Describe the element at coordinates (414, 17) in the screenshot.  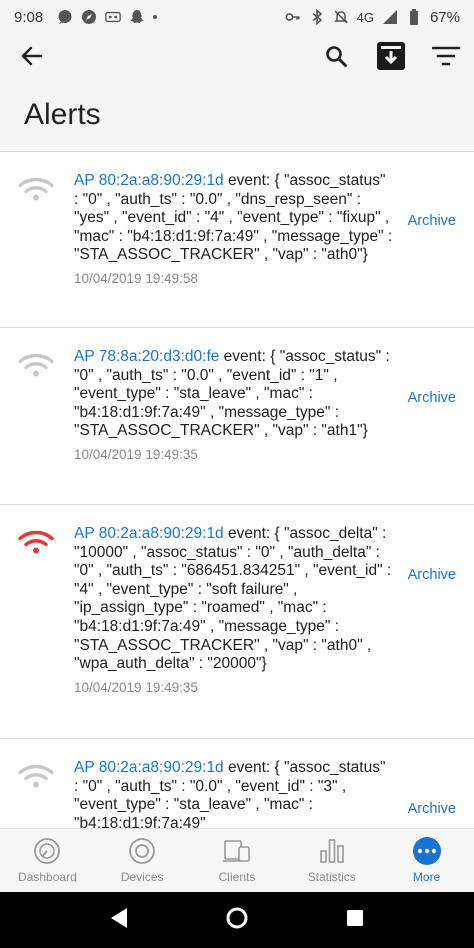
I see `battery-icon` at that location.